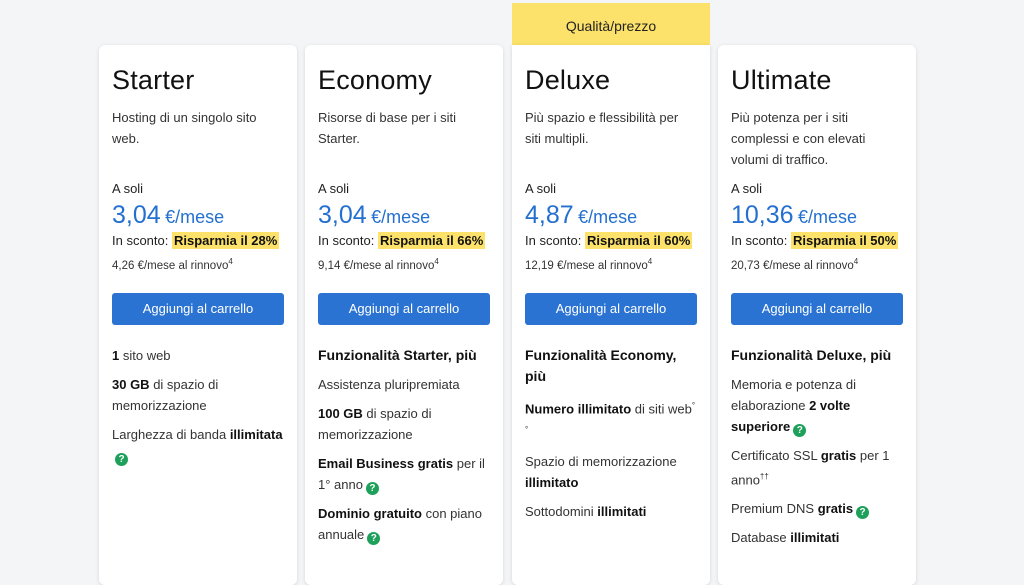 The image size is (1024, 585). I want to click on price-amount: 10,36, so click(762, 215).